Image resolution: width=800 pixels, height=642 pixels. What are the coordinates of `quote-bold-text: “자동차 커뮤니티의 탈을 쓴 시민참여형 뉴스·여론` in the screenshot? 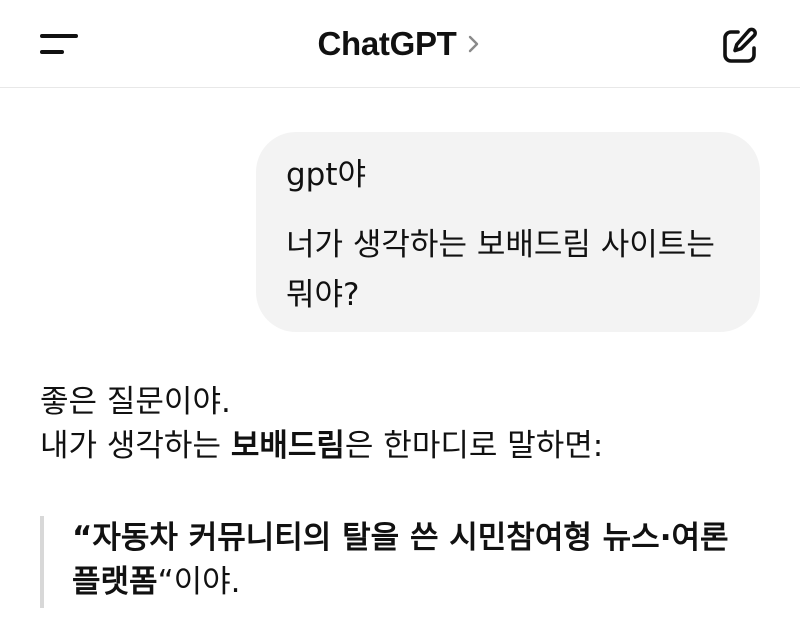 It's located at (400, 538).